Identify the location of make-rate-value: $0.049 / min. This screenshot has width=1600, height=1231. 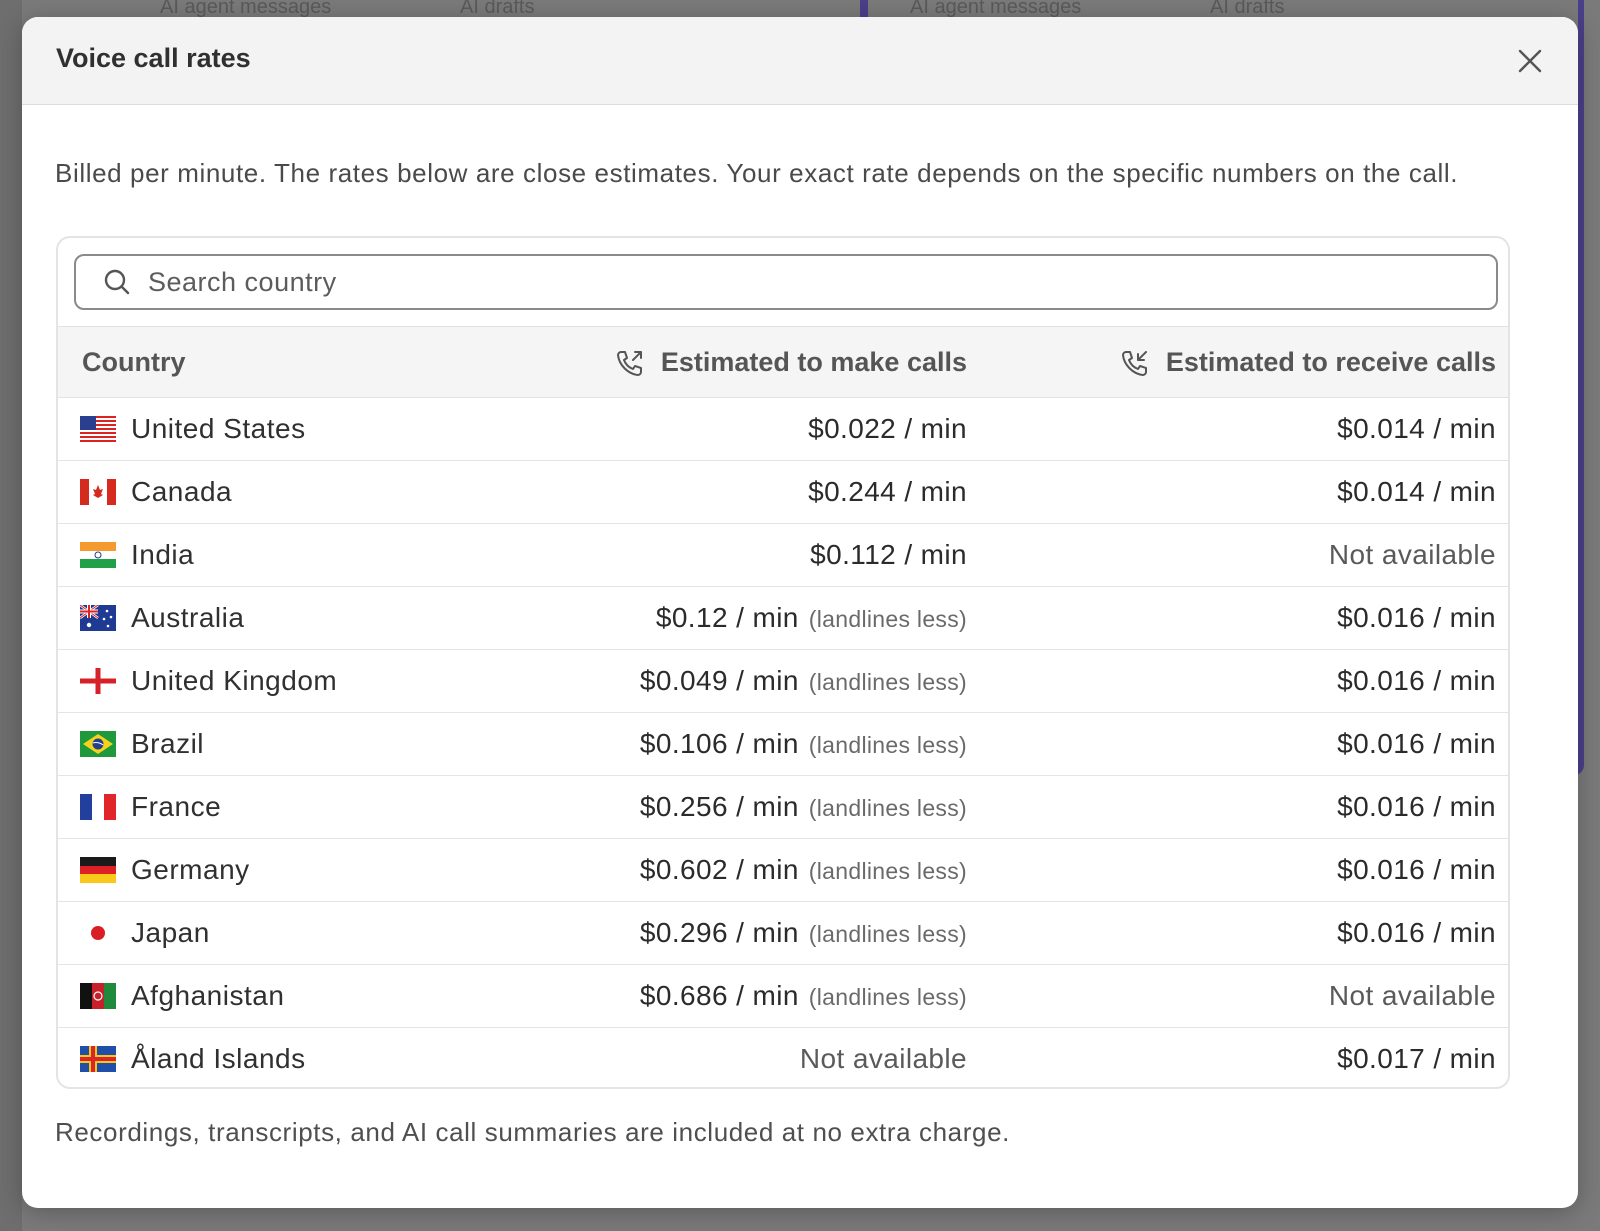
(719, 680).